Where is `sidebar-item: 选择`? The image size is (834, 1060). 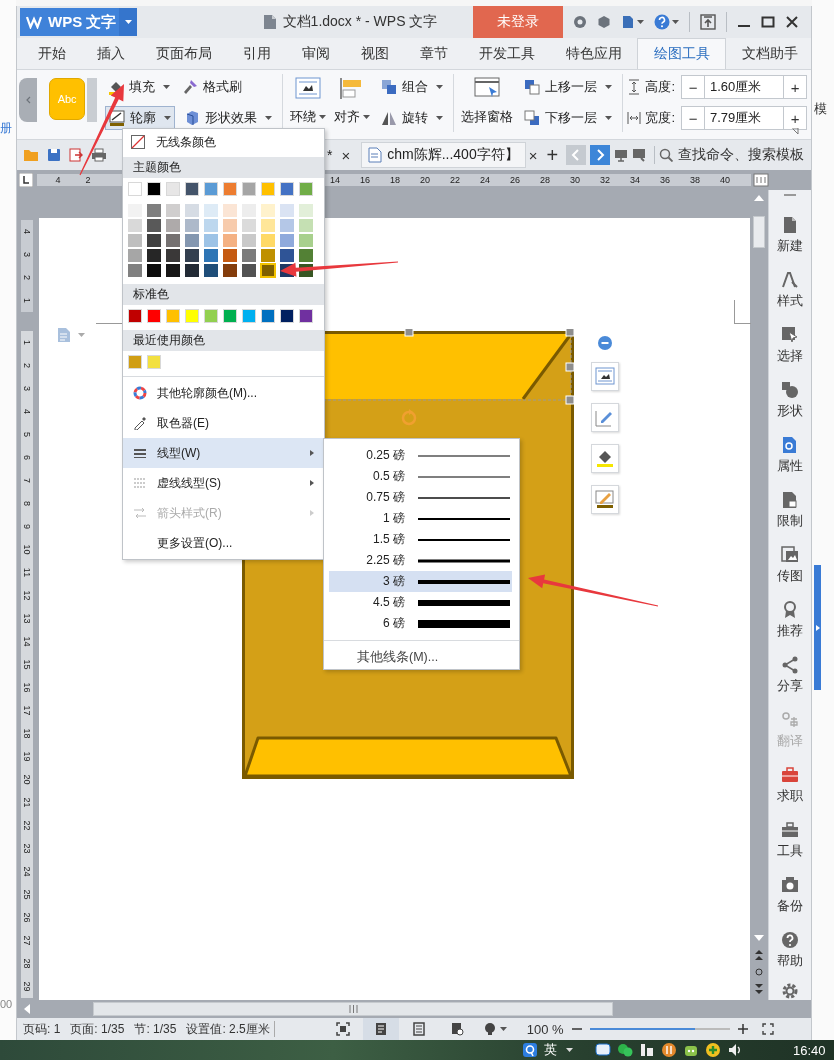
sidebar-item: 选择 is located at coordinates (790, 345).